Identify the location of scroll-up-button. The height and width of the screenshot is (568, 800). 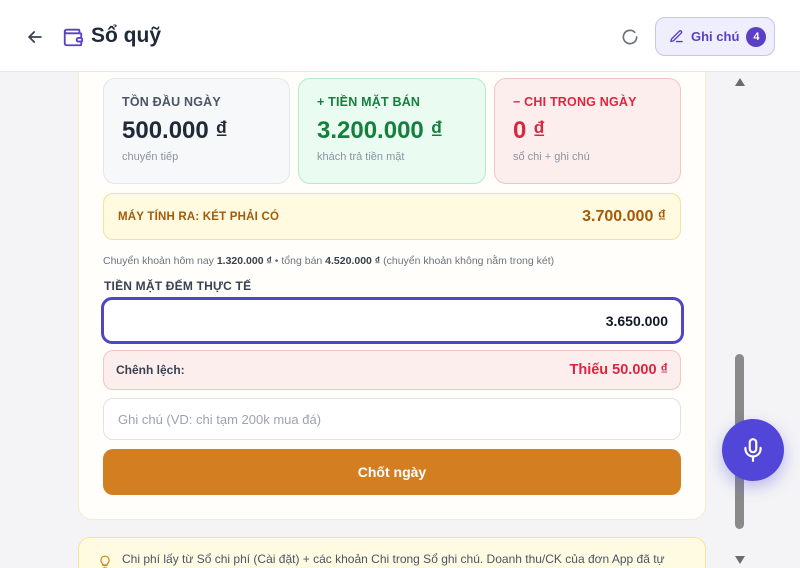
(740, 82).